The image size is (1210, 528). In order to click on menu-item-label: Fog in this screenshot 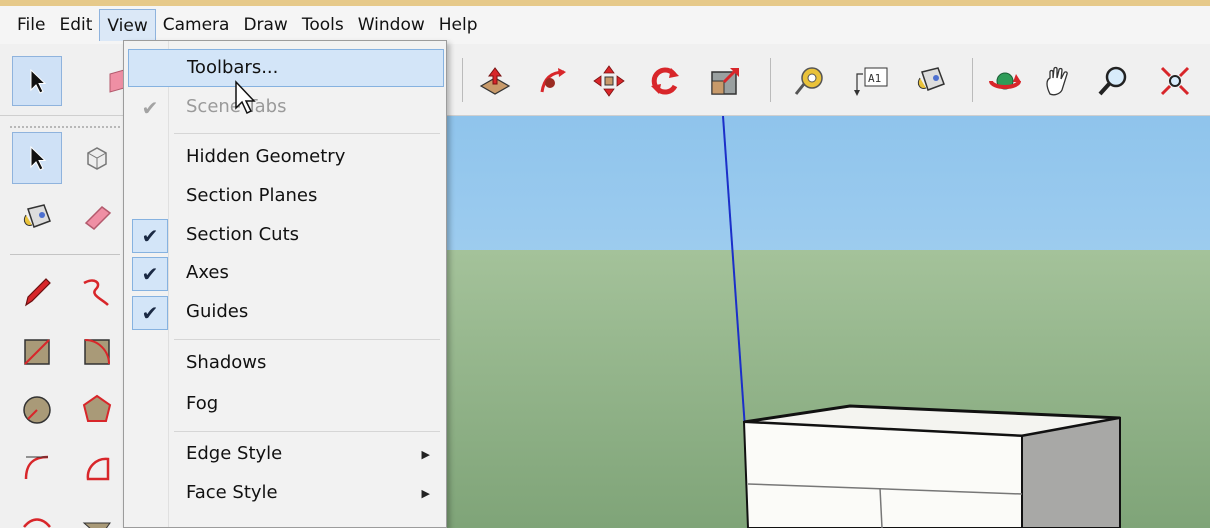, I will do `click(202, 403)`.